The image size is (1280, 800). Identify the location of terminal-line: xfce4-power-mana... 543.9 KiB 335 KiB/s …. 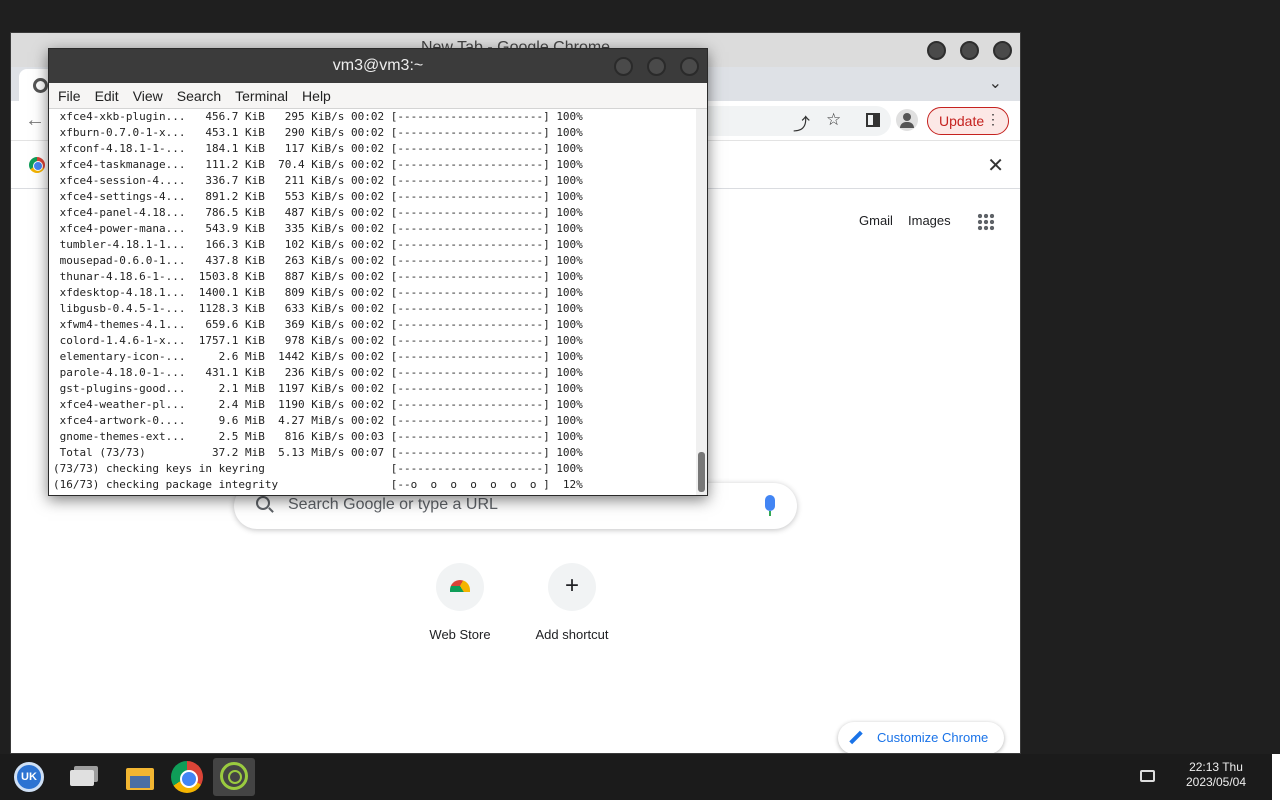
(318, 228).